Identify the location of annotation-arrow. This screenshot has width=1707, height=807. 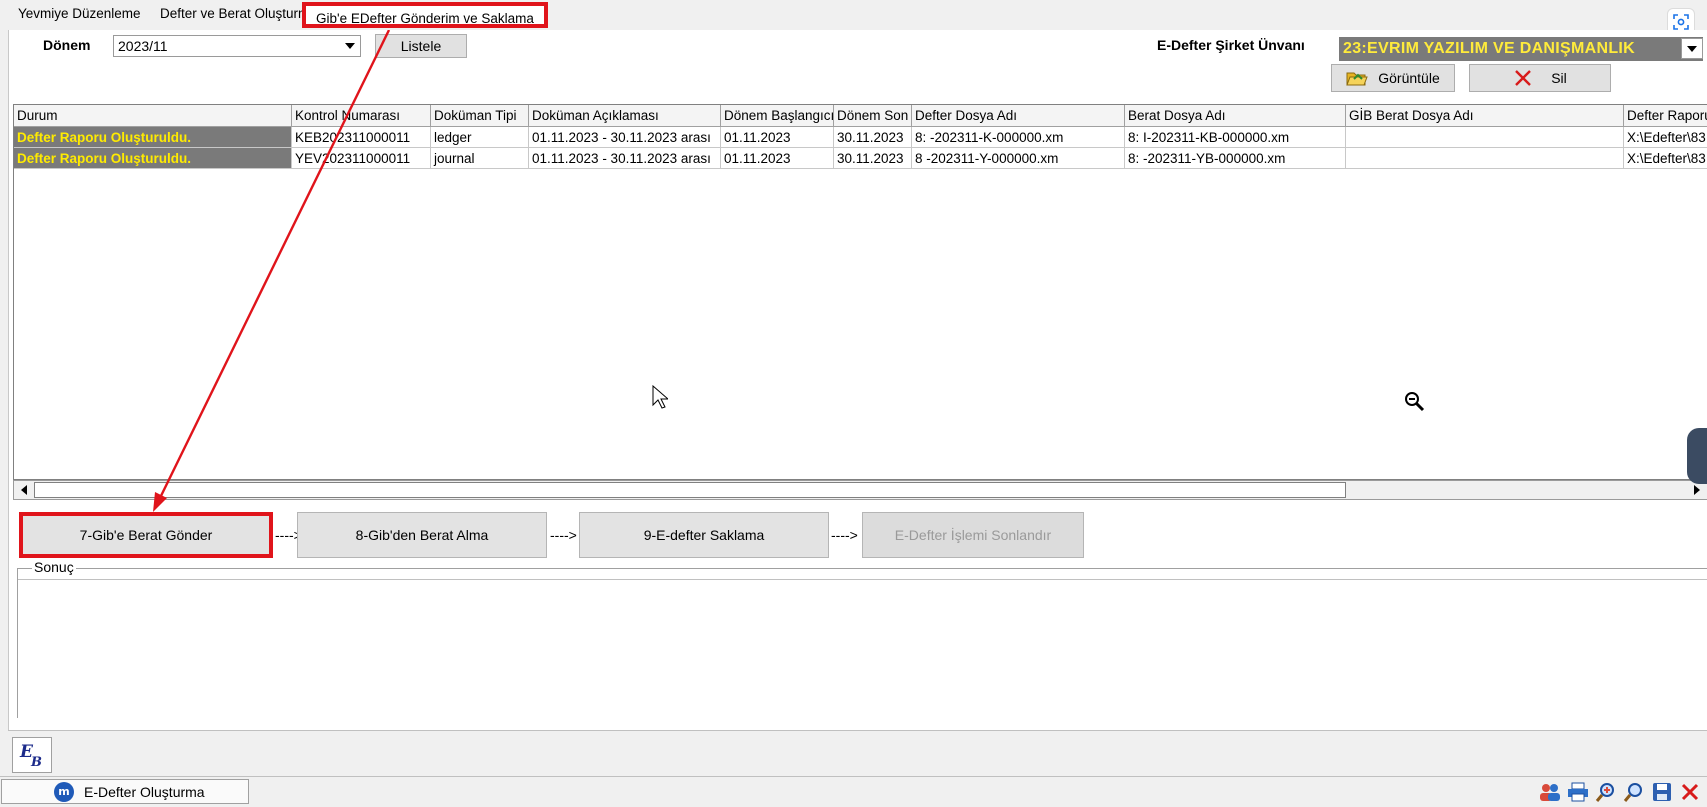
(272, 271).